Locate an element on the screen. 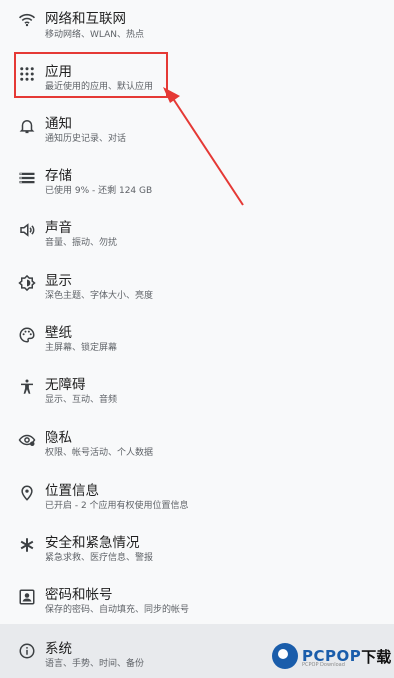 Image resolution: width=394 pixels, height=678 pixels. settings-item-title: 网络和互联网 is located at coordinates (85, 19).